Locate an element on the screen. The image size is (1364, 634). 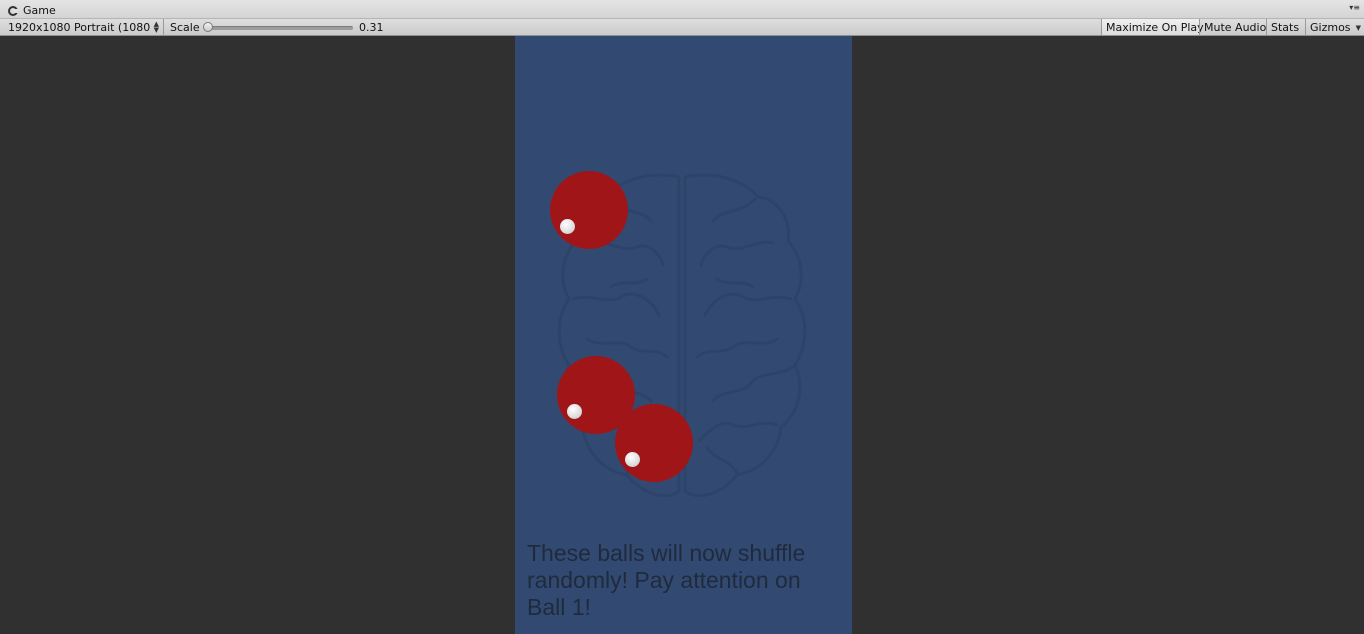
scale-slider-track is located at coordinates (280, 28).